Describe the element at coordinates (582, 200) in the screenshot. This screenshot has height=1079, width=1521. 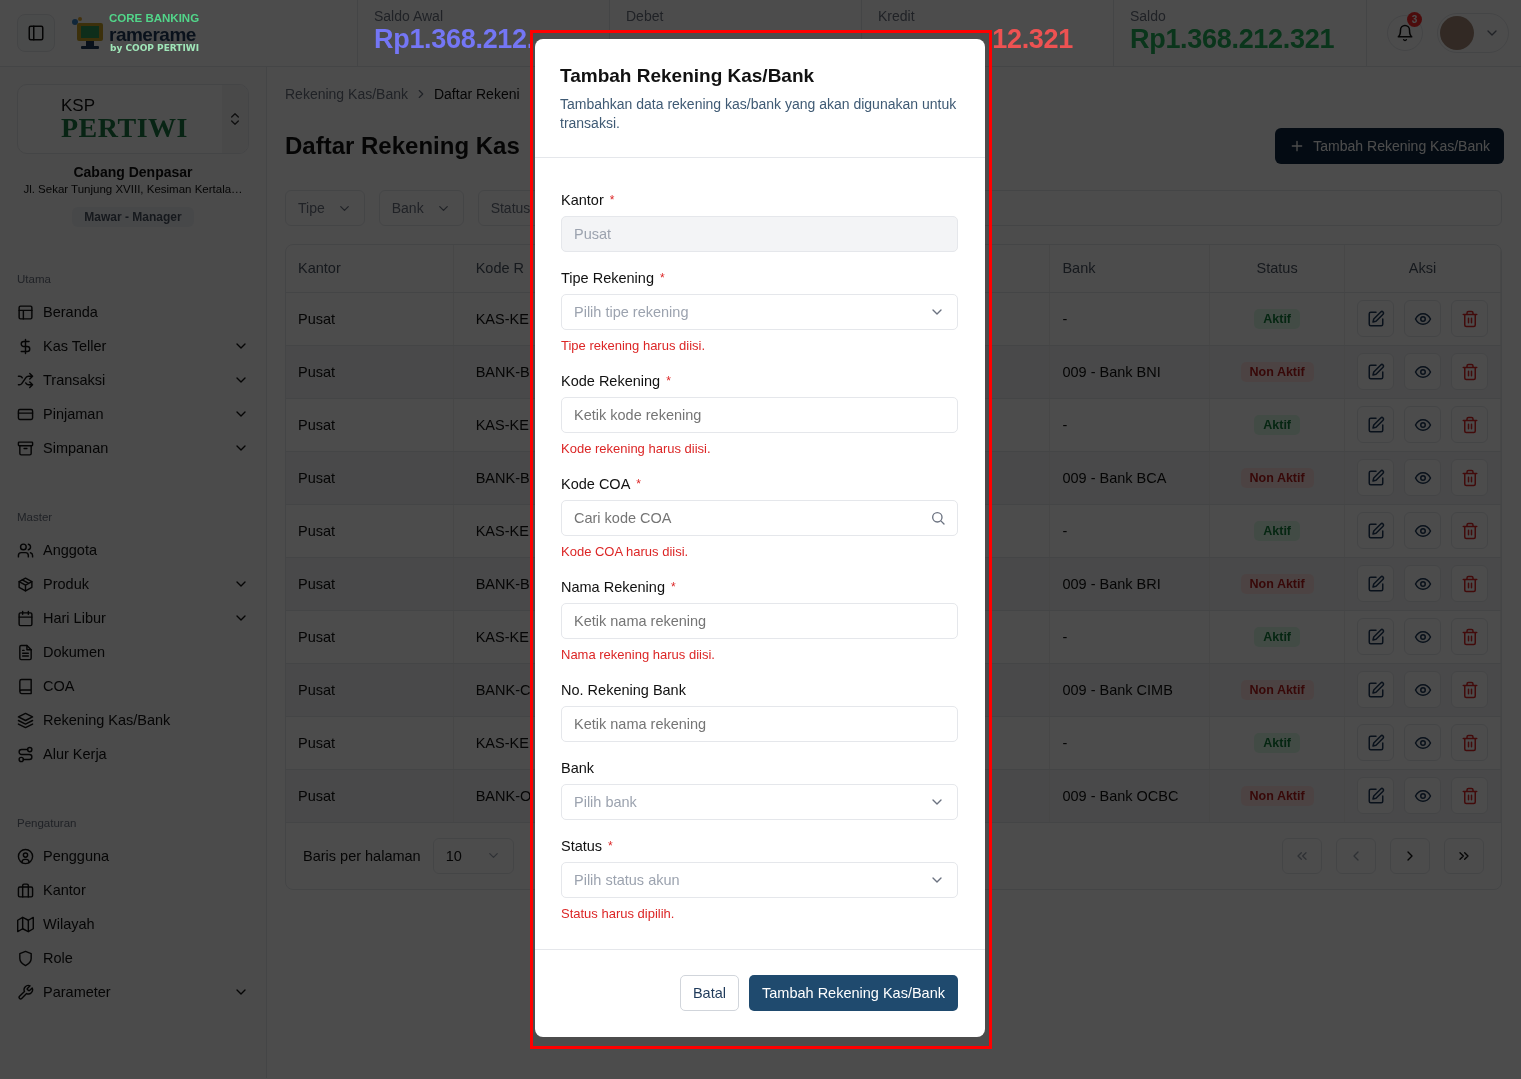
I see `field-label: Kantor` at that location.